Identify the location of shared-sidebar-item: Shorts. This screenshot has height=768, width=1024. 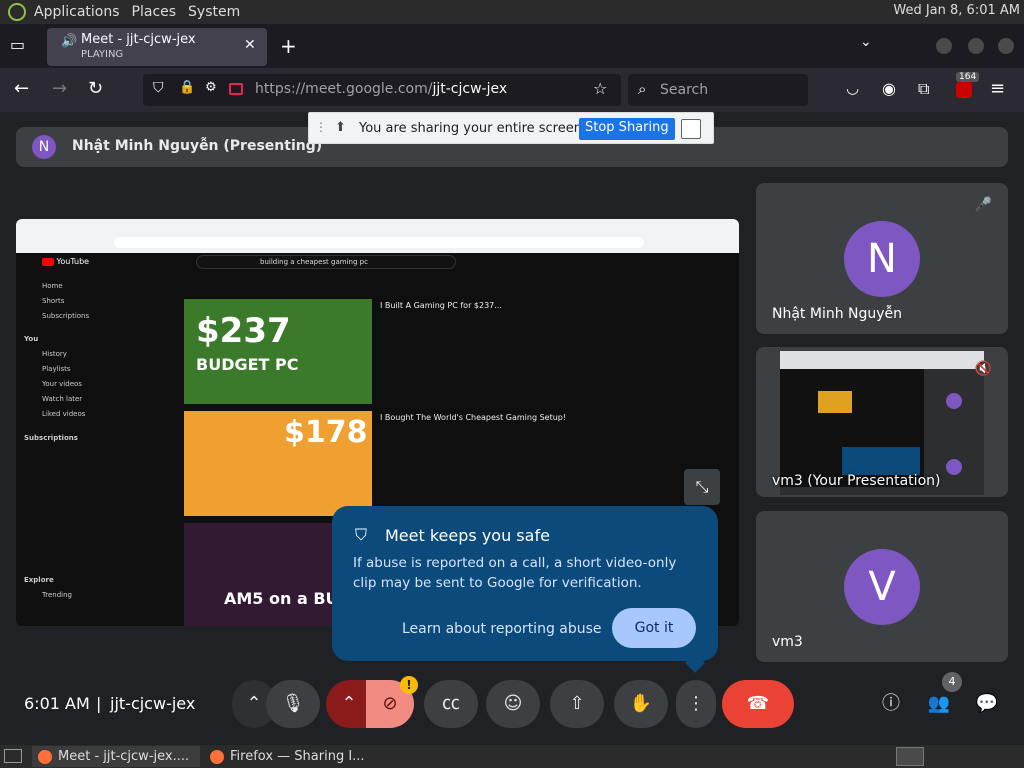
(53, 301).